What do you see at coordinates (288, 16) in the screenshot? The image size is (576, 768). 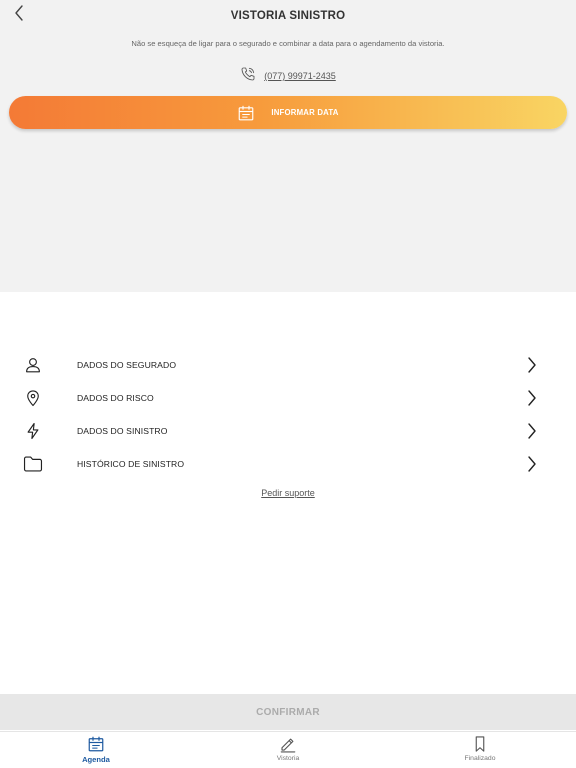 I see `page-title: VISTORIA SINISTRO` at bounding box center [288, 16].